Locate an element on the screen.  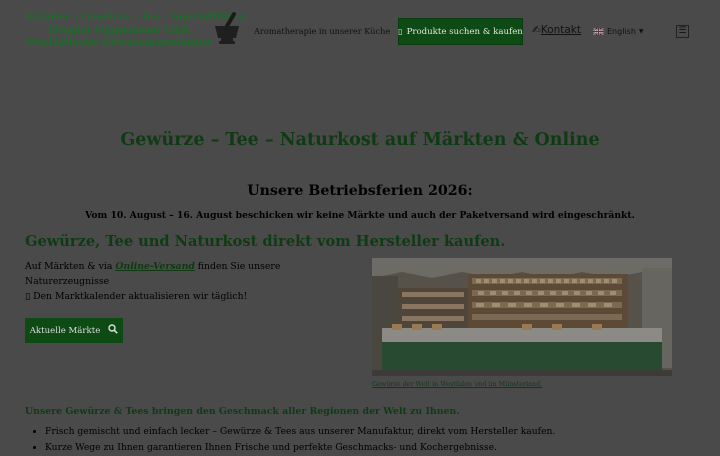
contact-label: Kontakt is located at coordinates (561, 30).